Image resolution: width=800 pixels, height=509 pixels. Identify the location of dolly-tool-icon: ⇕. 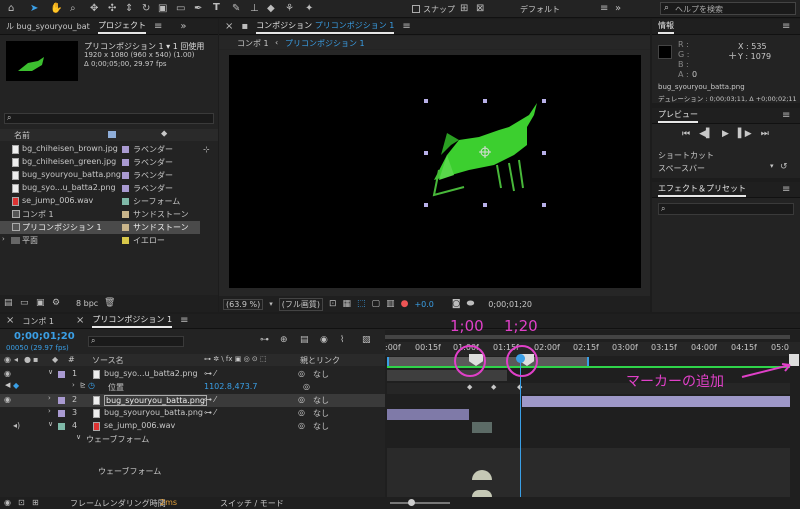
(129, 9).